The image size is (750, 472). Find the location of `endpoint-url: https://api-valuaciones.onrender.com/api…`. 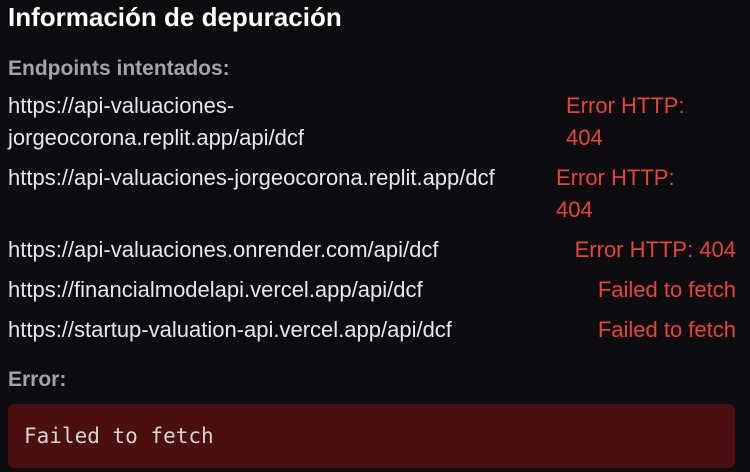

endpoint-url: https://api-valuaciones.onrender.com/api… is located at coordinates (223, 249).